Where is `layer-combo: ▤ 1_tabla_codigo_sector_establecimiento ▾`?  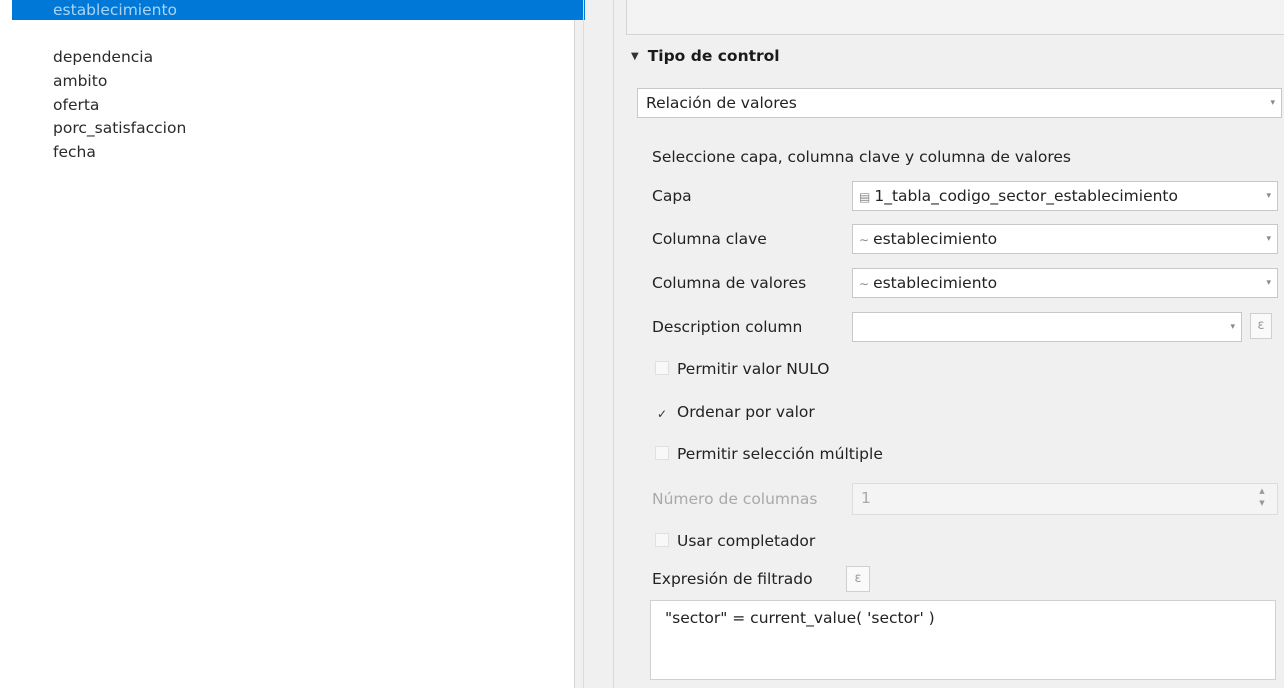 layer-combo: ▤ 1_tabla_codigo_sector_establecimiento ▾ is located at coordinates (1065, 196).